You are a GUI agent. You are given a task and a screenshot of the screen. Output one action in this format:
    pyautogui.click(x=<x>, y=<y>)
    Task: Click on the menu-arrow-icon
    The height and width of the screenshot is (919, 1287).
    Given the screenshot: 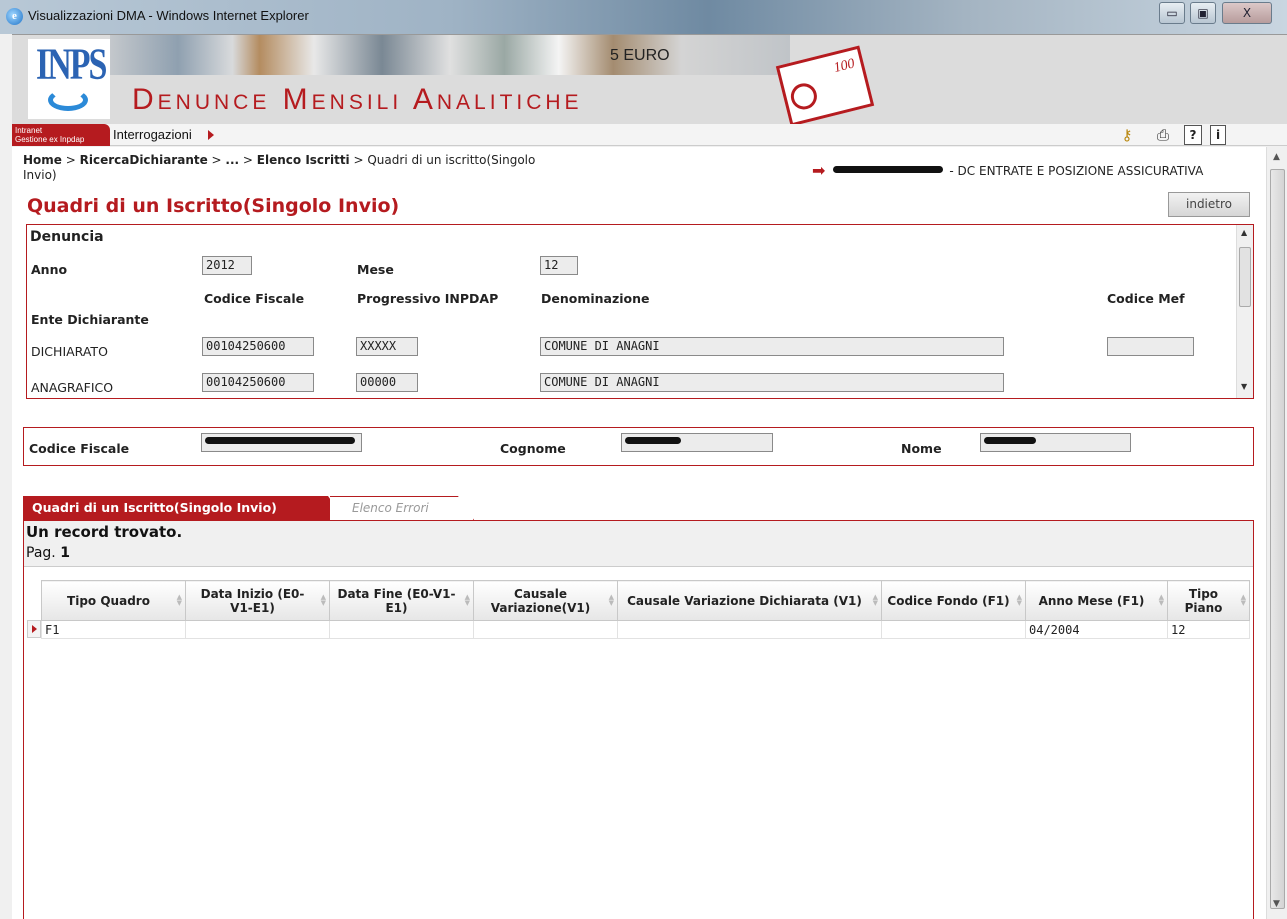 What is the action you would take?
    pyautogui.click(x=211, y=135)
    